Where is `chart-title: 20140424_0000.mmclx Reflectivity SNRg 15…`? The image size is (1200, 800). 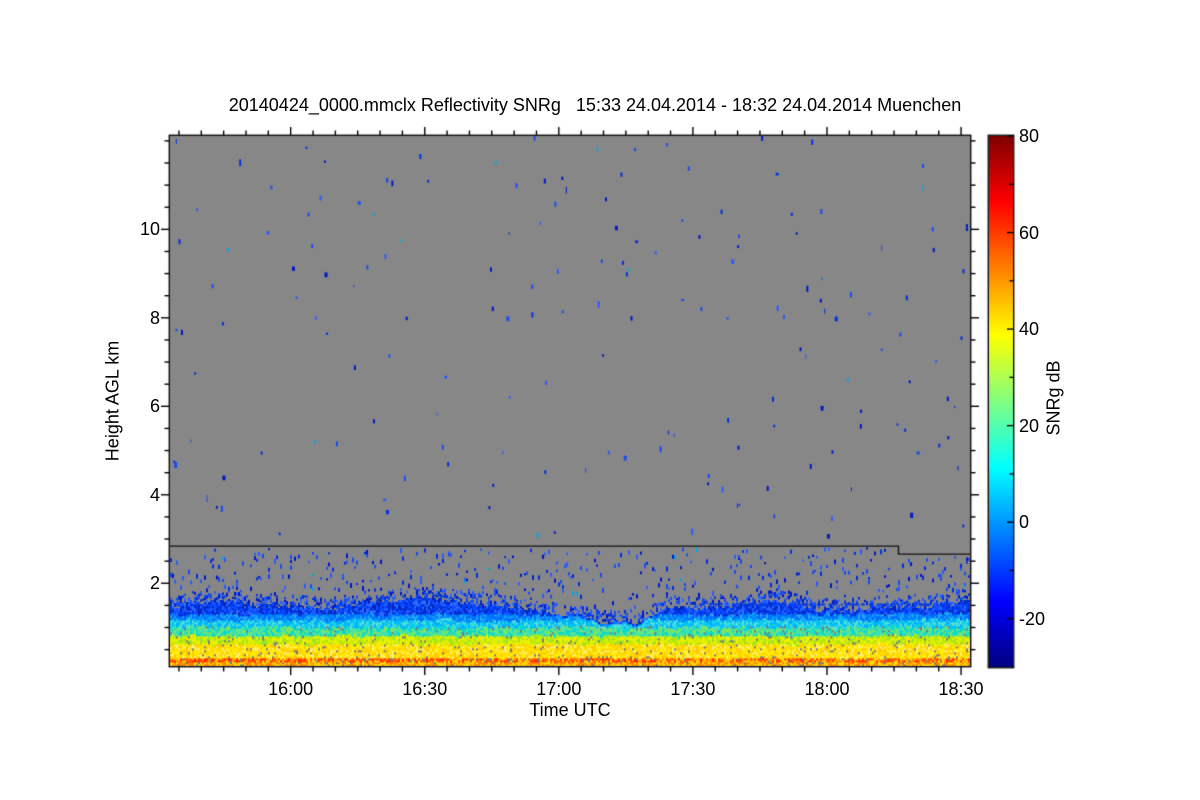
chart-title: 20140424_0000.mmclx Reflectivity SNRg 15… is located at coordinates (595, 105).